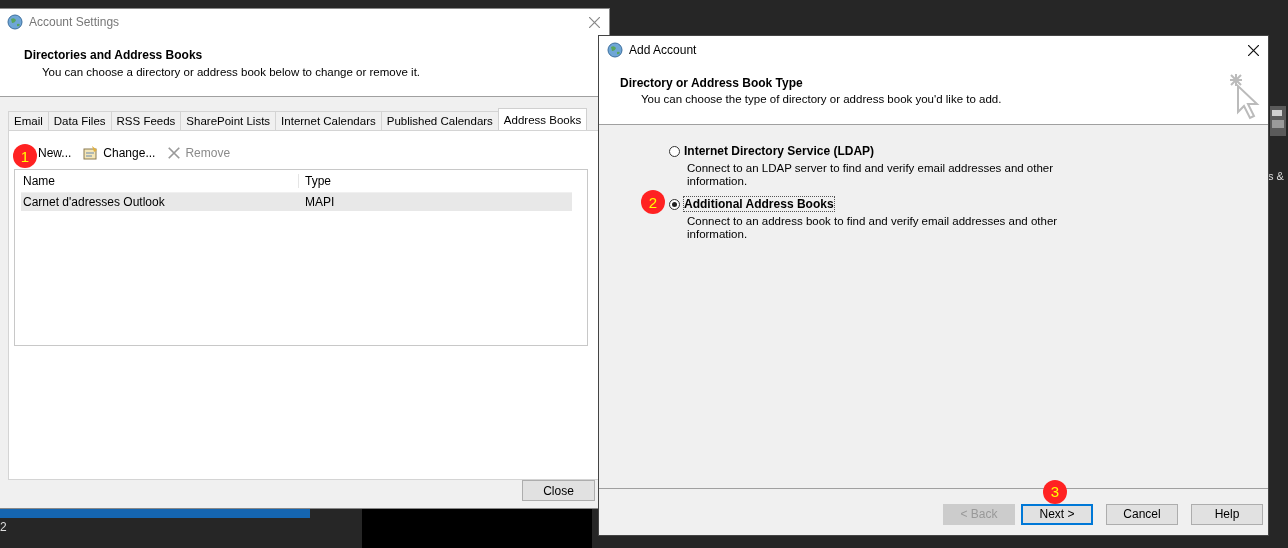 The width and height of the screenshot is (1288, 548). What do you see at coordinates (28, 120) in the screenshot?
I see `tab: Email` at bounding box center [28, 120].